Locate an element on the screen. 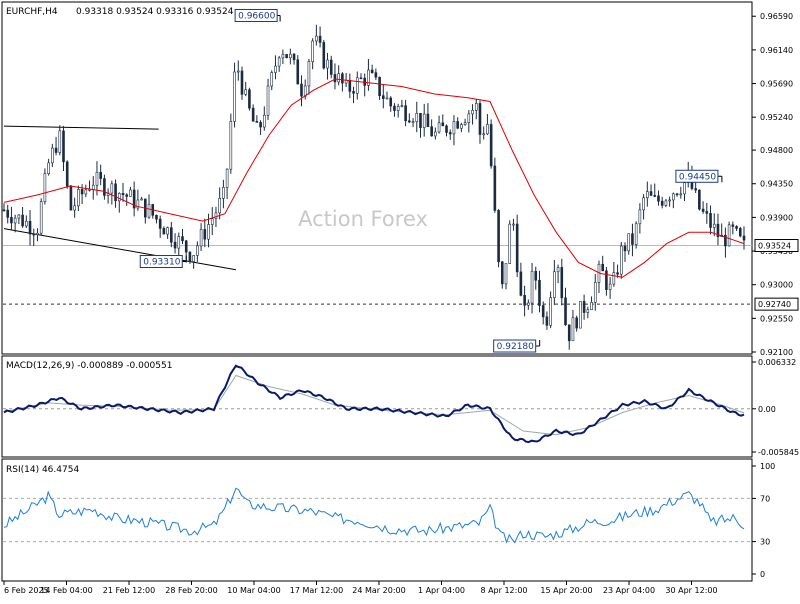 This screenshot has height=604, width=800. current-price-tag: 0.93524 is located at coordinates (776, 246).